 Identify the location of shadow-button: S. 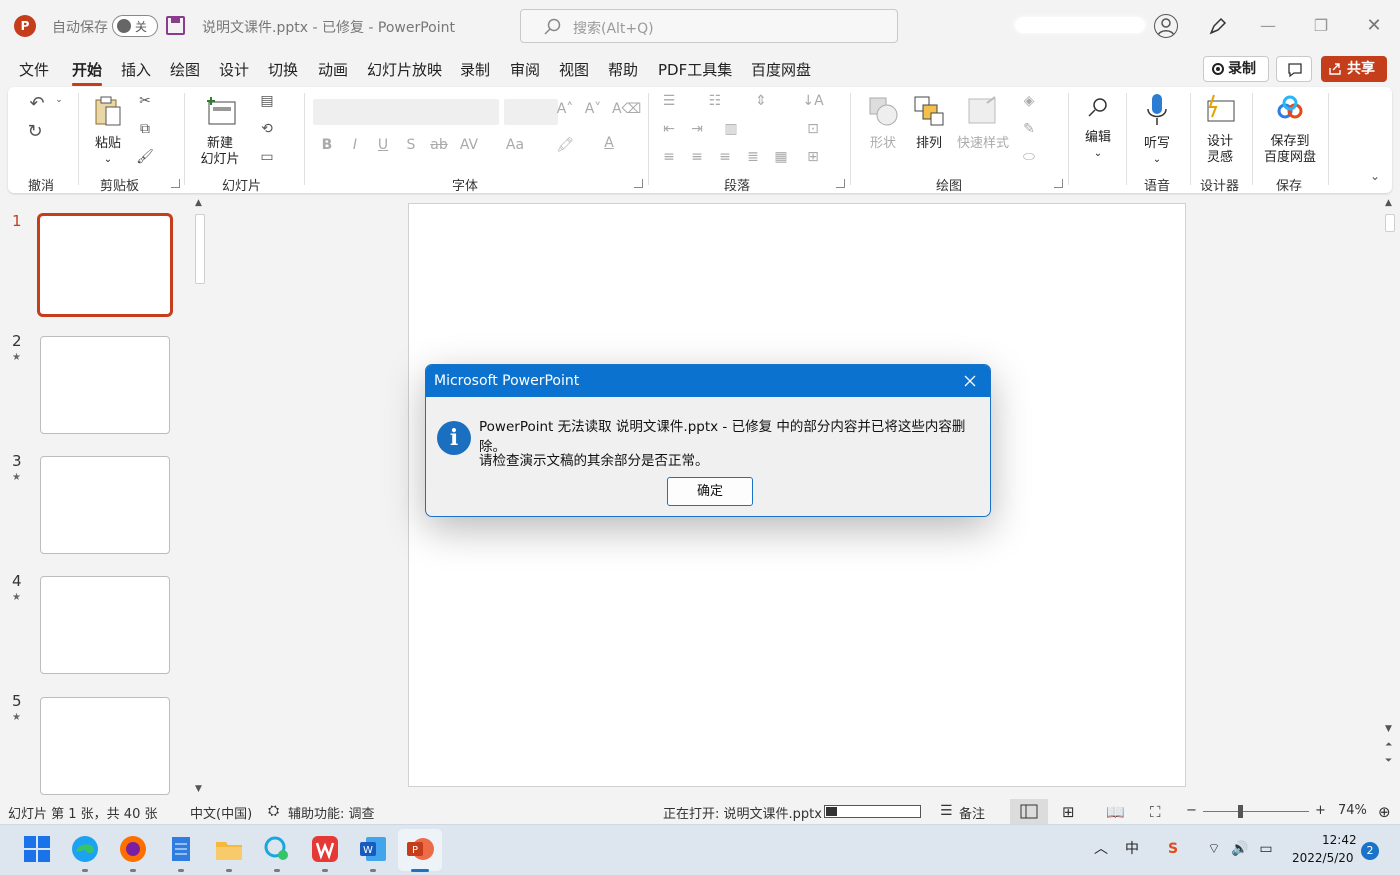
(411, 147).